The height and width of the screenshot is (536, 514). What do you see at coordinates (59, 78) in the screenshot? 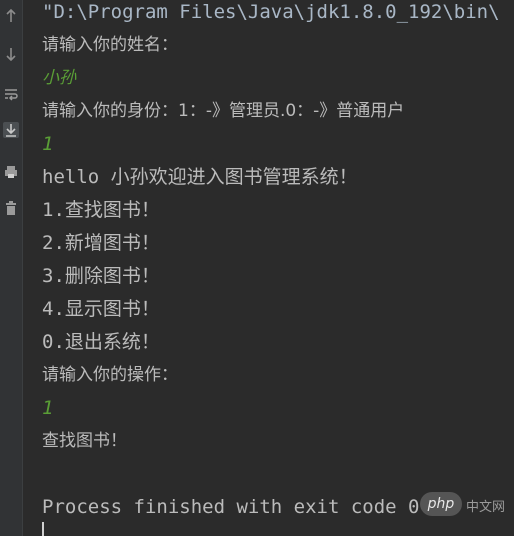
I see `user-input-line: 小孙` at bounding box center [59, 78].